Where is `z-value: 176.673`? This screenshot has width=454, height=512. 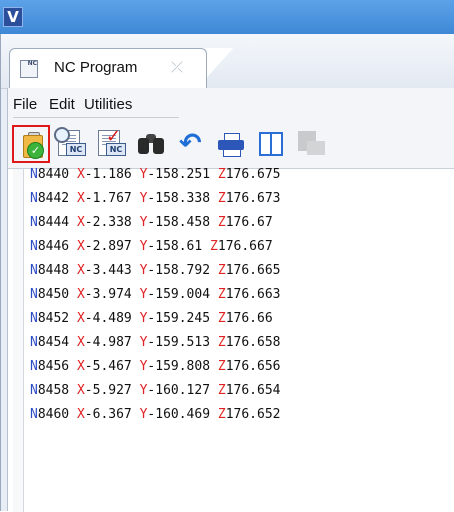 z-value: 176.673 is located at coordinates (253, 198).